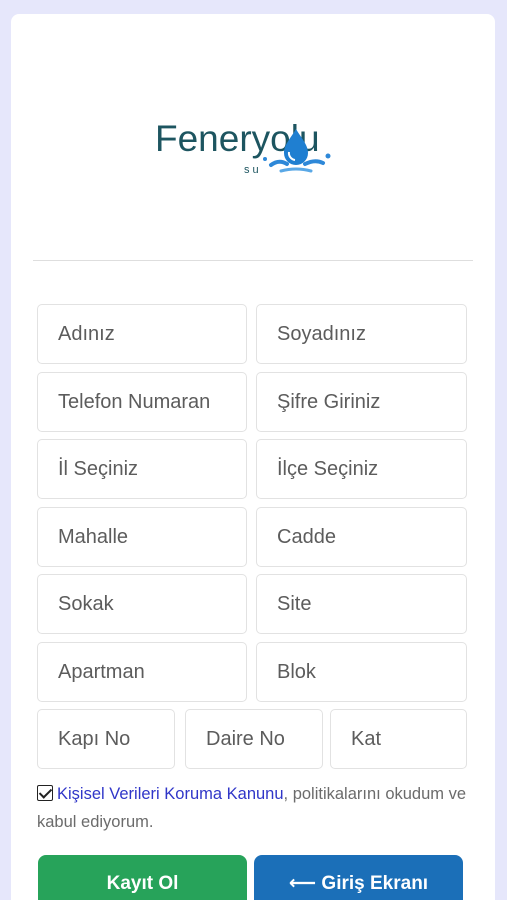  What do you see at coordinates (142, 402) in the screenshot?
I see `phone-input: Telefon Numaran` at bounding box center [142, 402].